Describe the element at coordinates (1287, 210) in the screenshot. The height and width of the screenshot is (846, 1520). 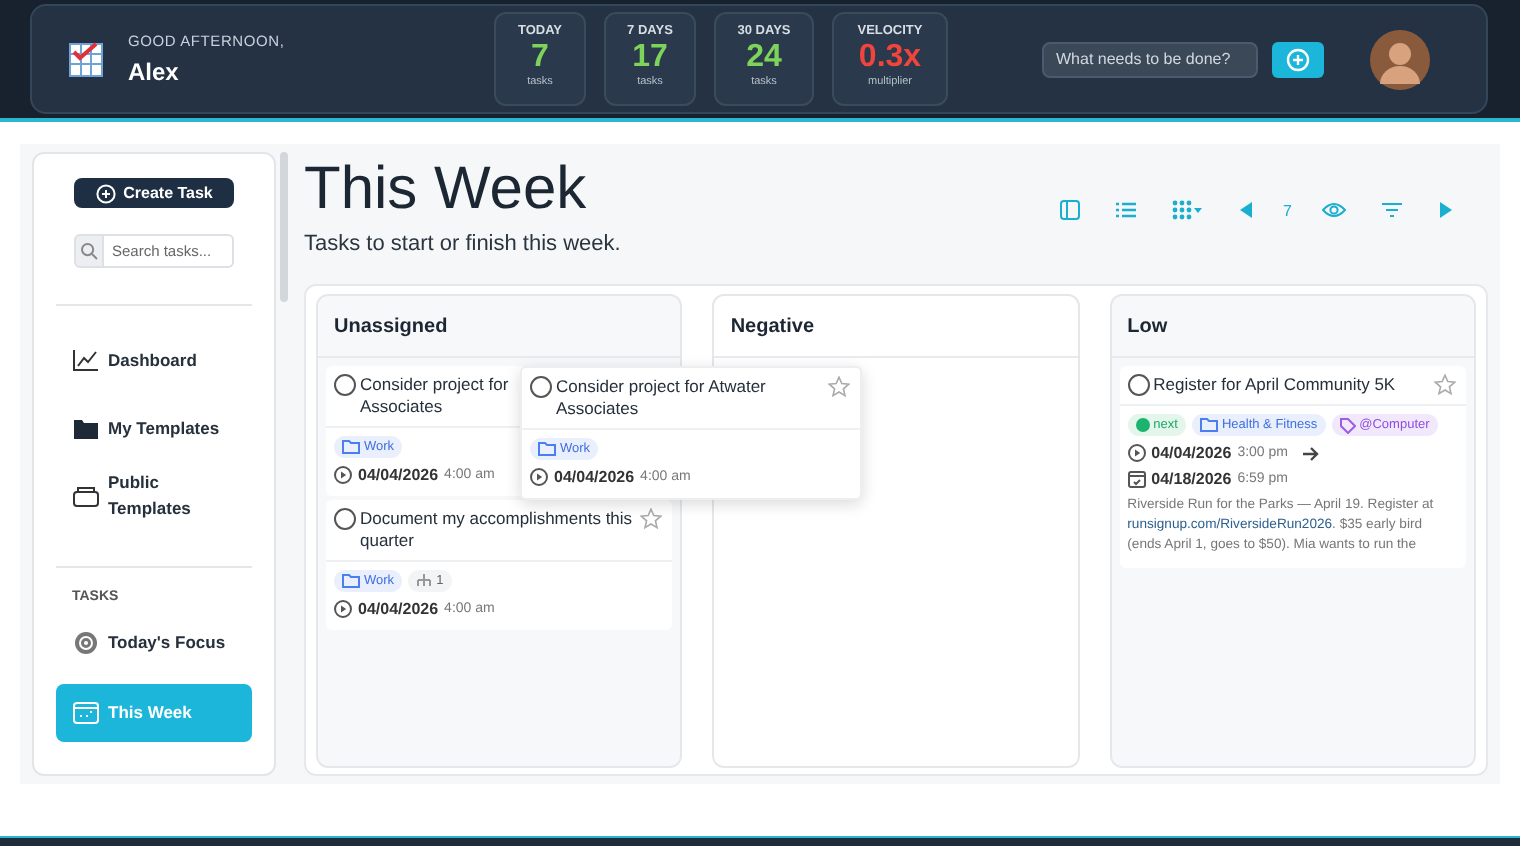
I see `week-count: 7` at that location.